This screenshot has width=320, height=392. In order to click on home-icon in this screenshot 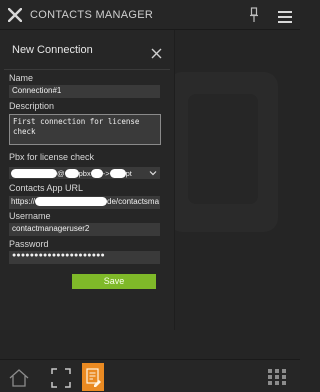, I will do `click(19, 378)`.